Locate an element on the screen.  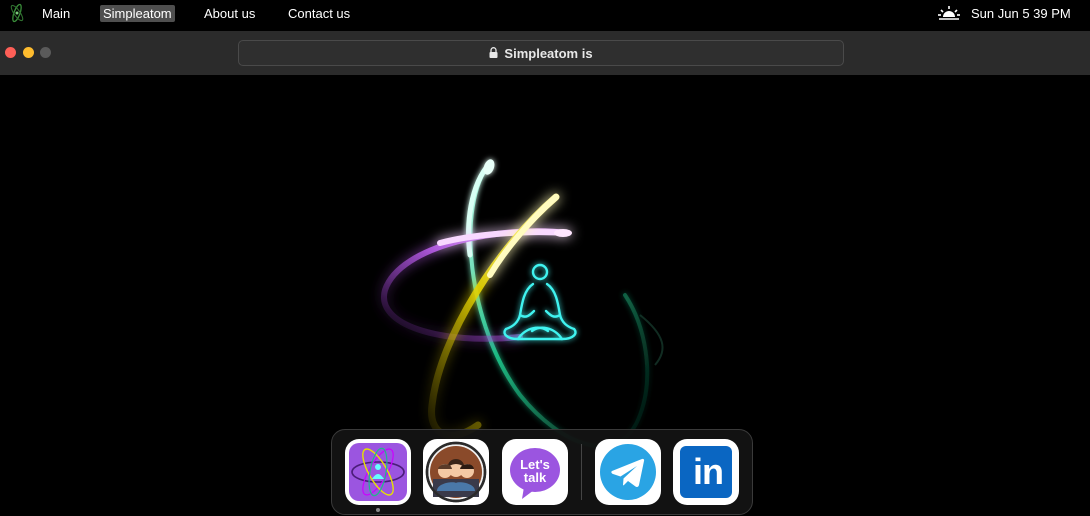
dock-app-telegram is located at coordinates (628, 472).